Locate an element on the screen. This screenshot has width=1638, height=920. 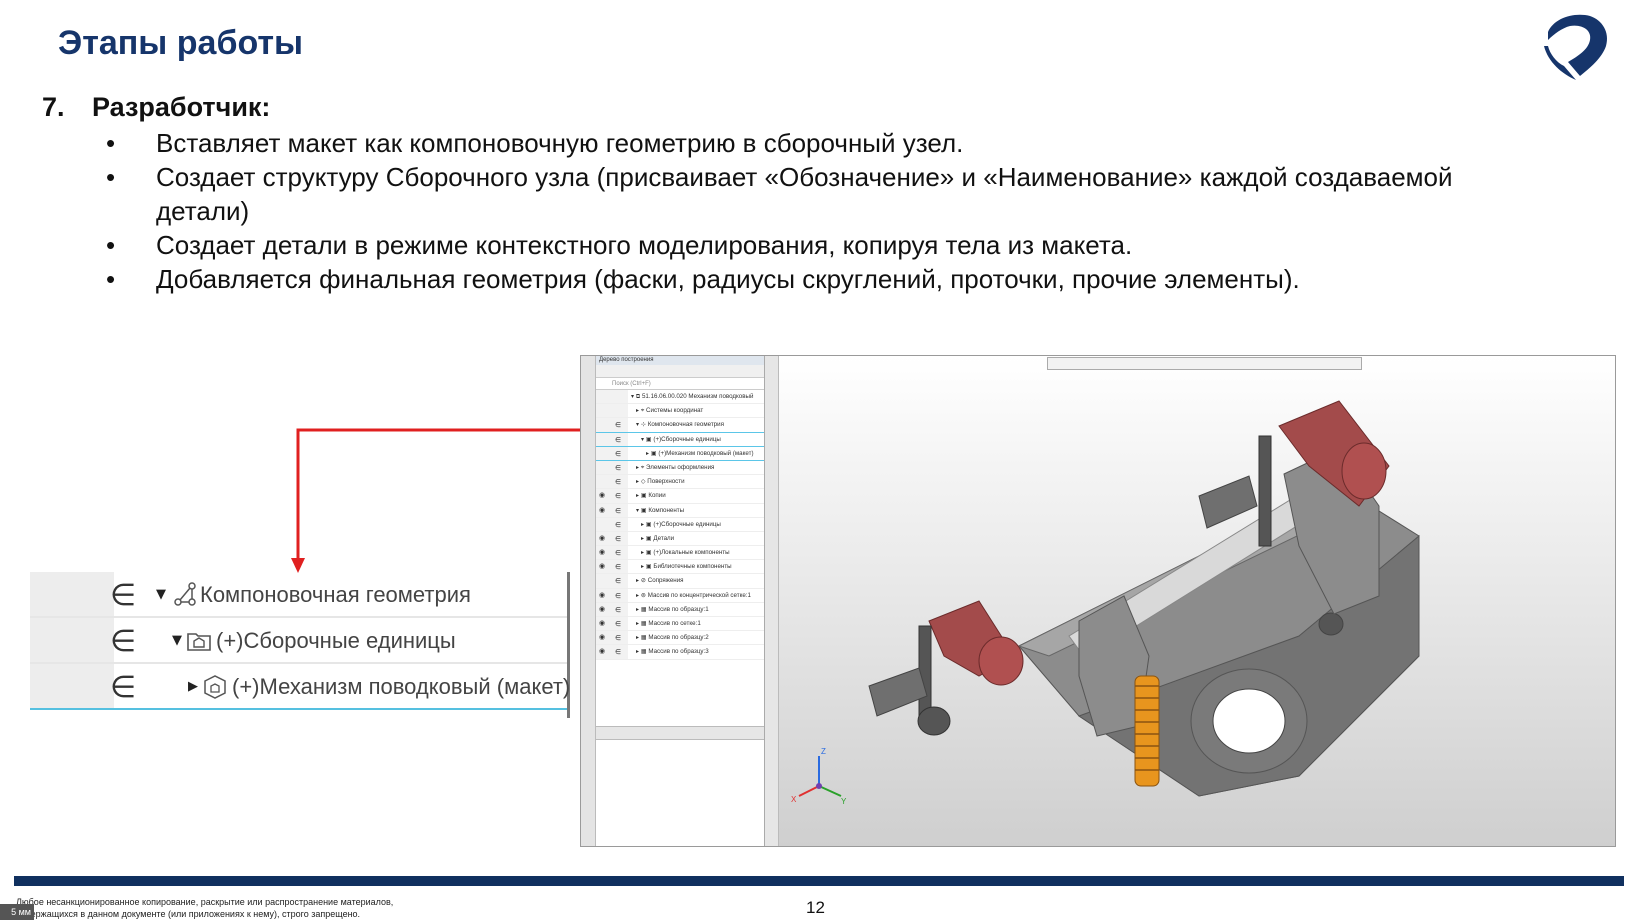
zoom-row-layout-geometry: ∈ ▼ Компоновочная геометрия is located at coordinates (298, 595).